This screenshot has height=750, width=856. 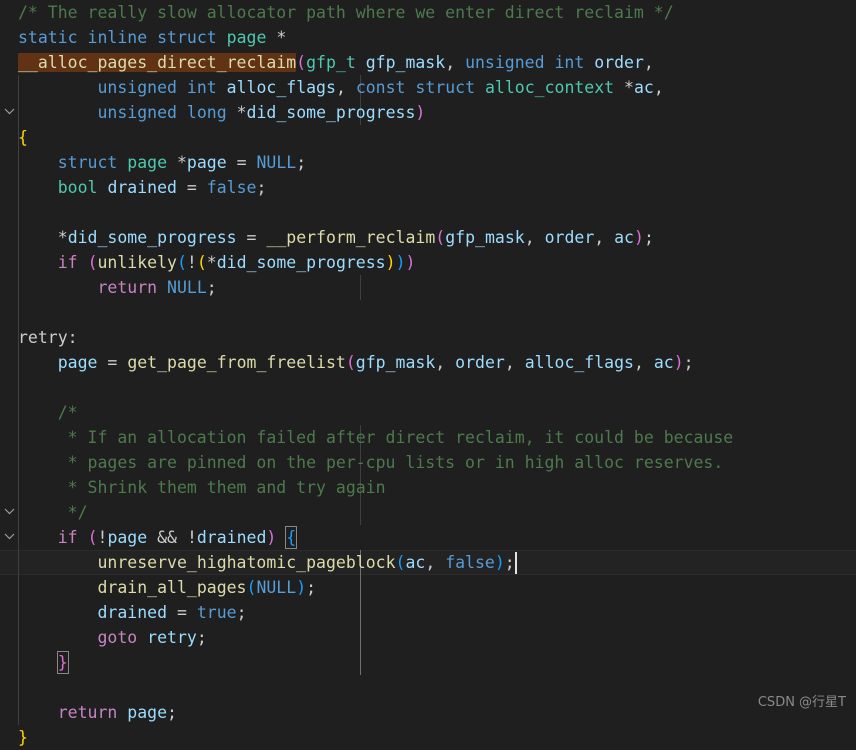 What do you see at coordinates (428, 137) in the screenshot?
I see `code-line: {` at bounding box center [428, 137].